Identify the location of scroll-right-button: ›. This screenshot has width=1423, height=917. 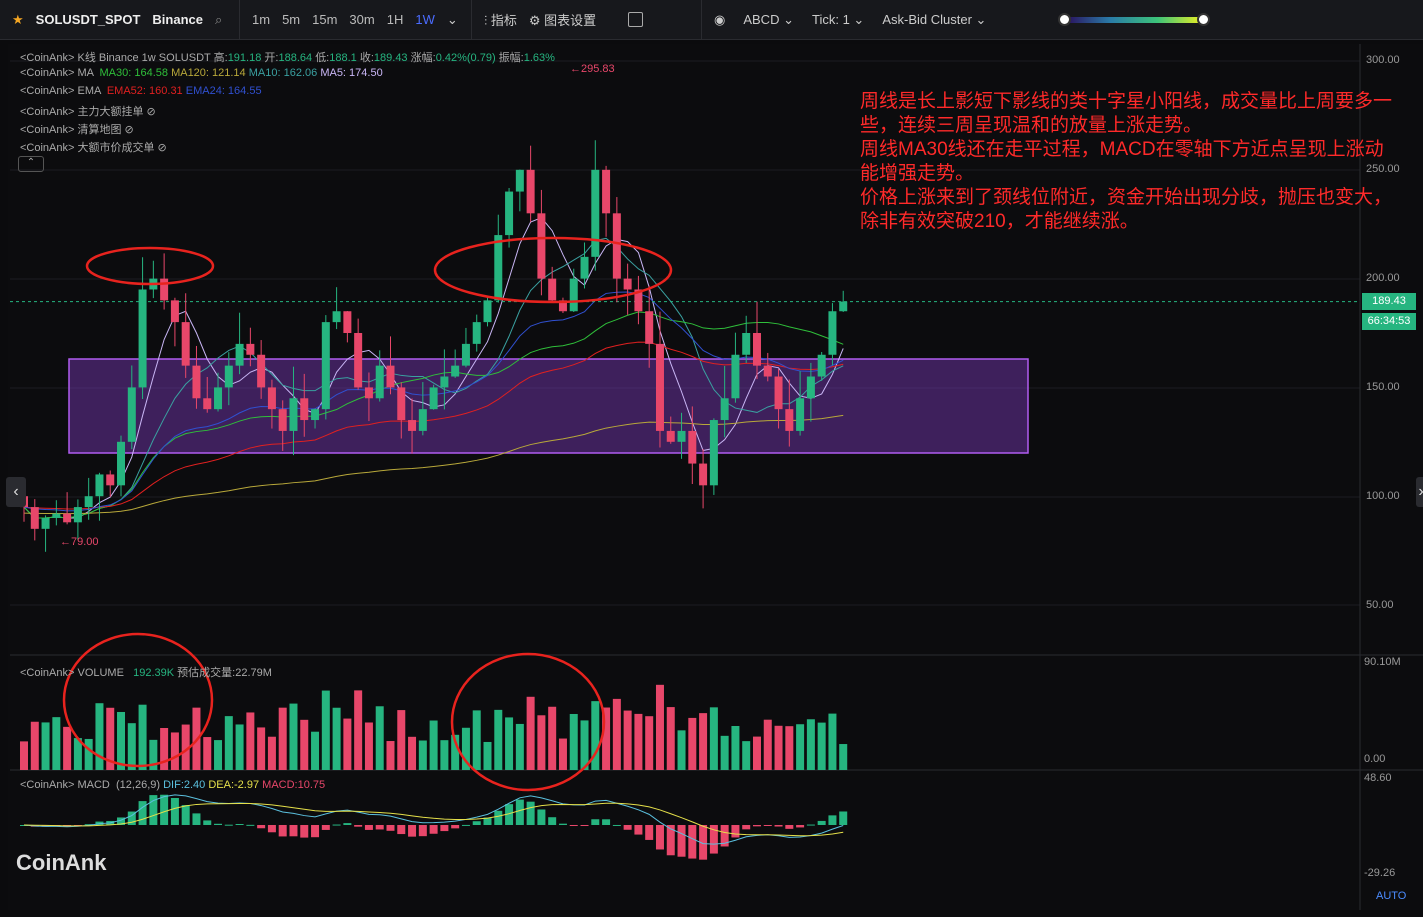
(1419, 492).